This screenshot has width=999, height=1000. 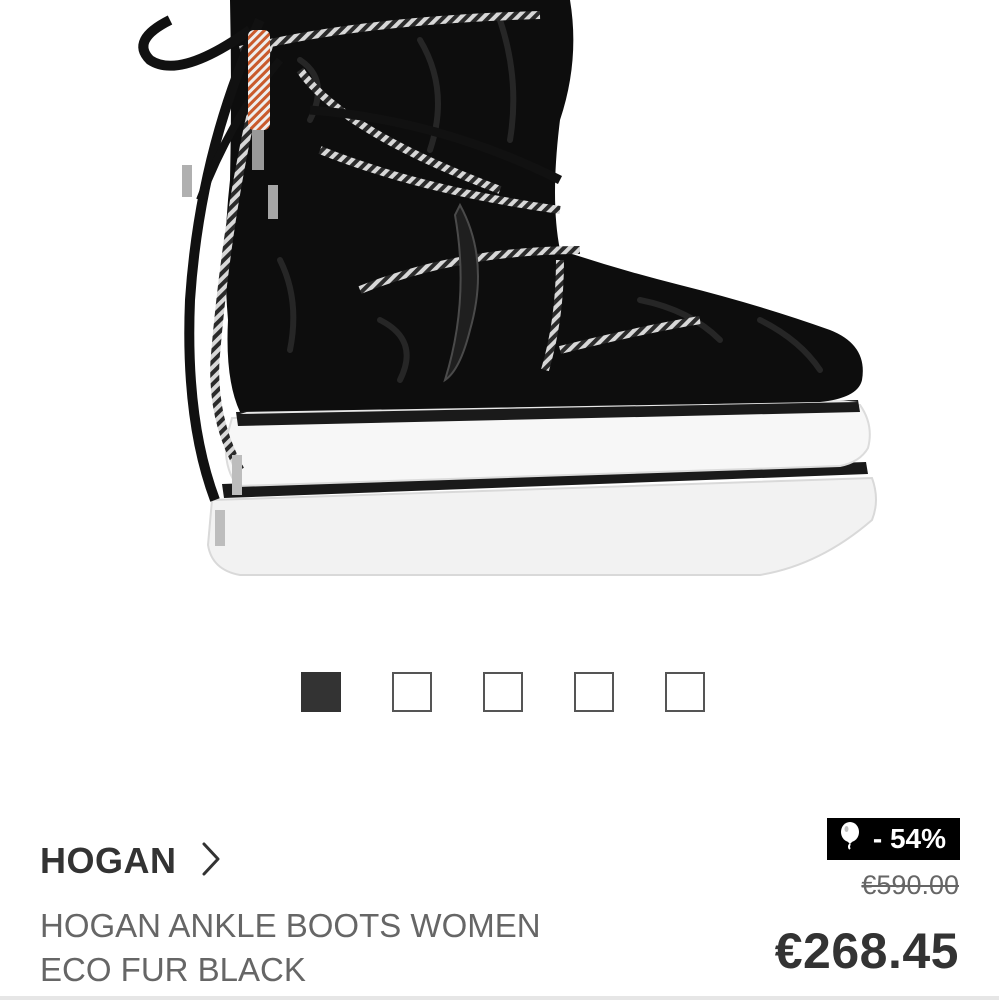 I want to click on product-title: HOGAN ANKLE BOOTS WOMEN ECO FUR BLACK, so click(x=290, y=947).